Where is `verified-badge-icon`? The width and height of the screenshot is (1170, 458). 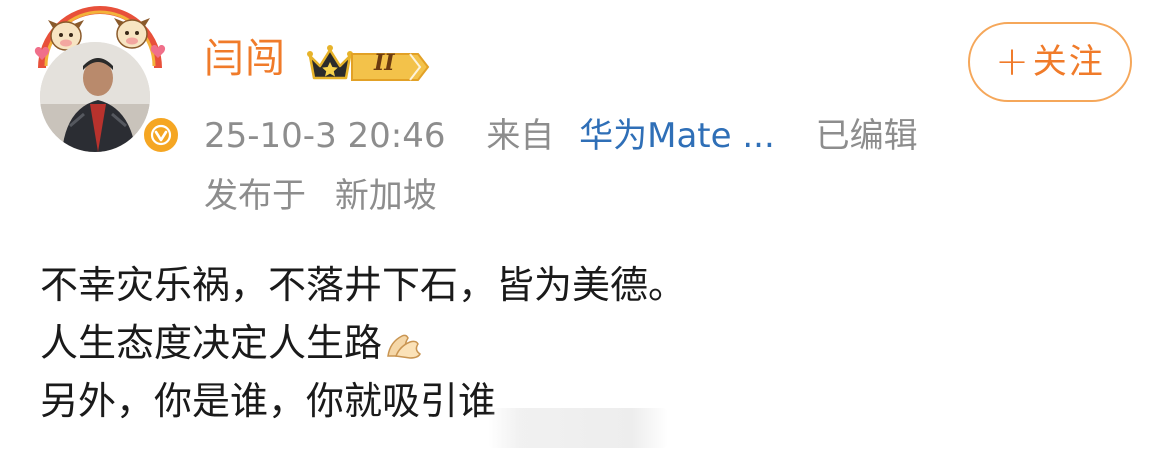 verified-badge-icon is located at coordinates (161, 135).